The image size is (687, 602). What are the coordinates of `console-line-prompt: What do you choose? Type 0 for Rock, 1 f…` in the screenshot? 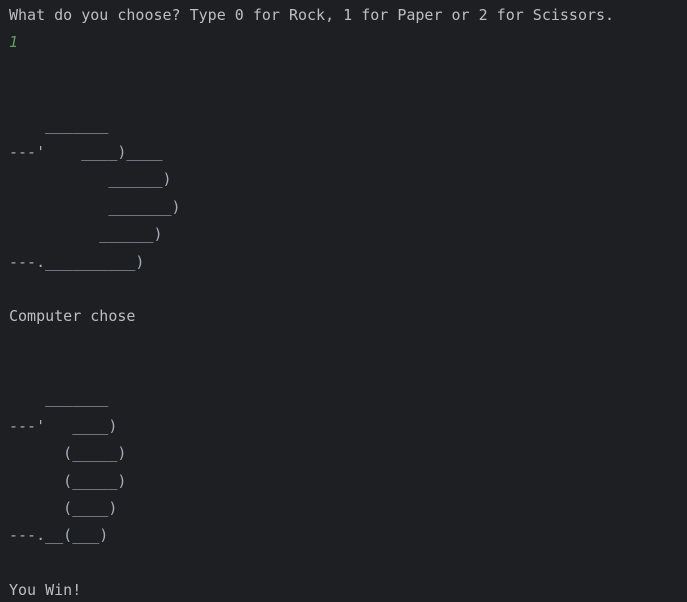 It's located at (312, 15).